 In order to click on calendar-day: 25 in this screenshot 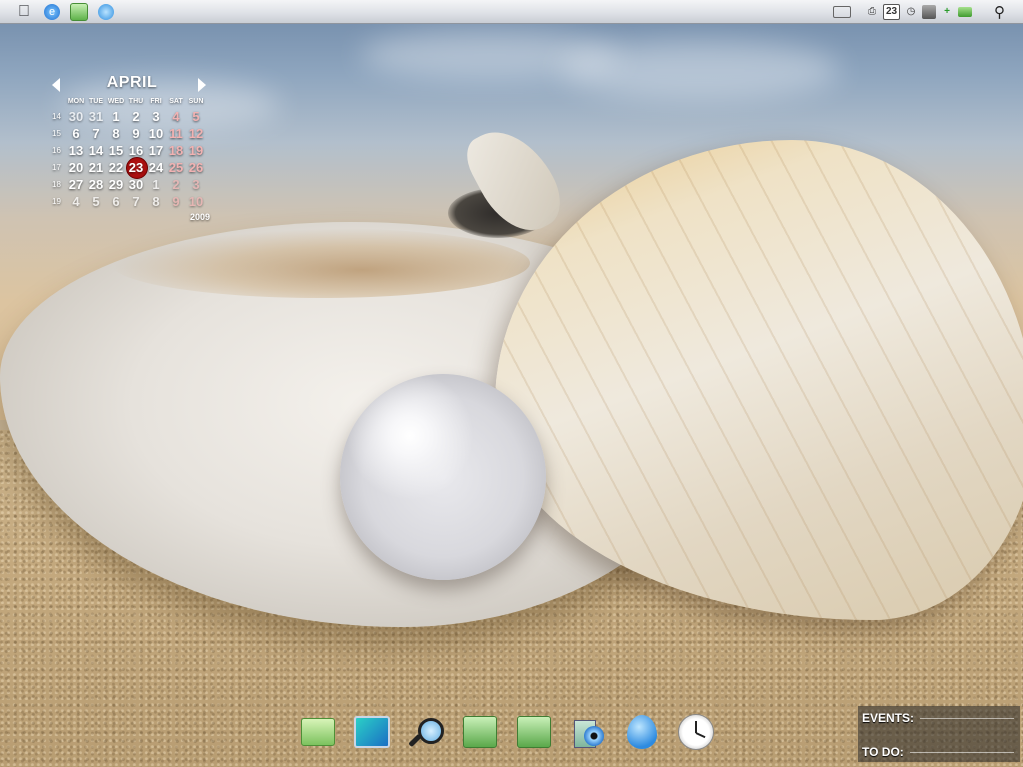, I will do `click(176, 167)`.